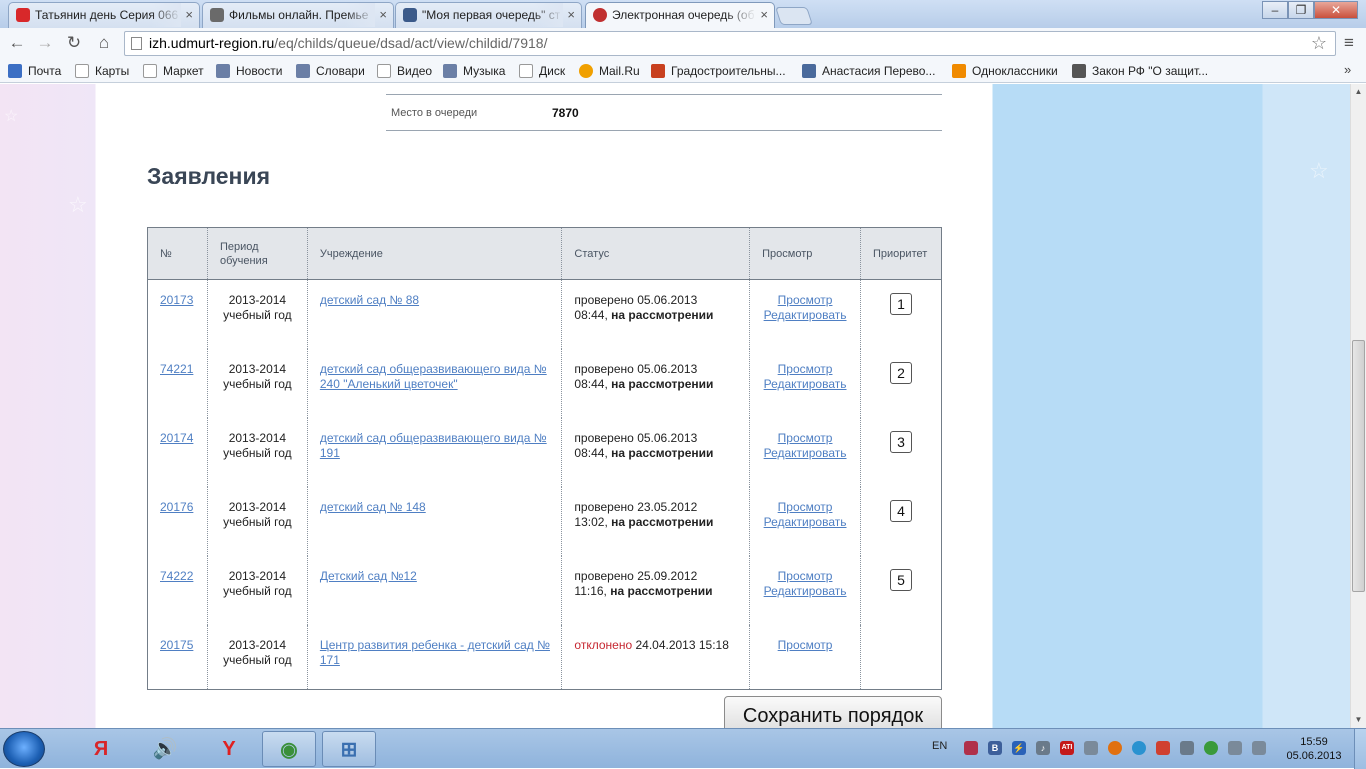 The width and height of the screenshot is (1366, 769). I want to click on more-bookmarks-icon: », so click(1347, 69).